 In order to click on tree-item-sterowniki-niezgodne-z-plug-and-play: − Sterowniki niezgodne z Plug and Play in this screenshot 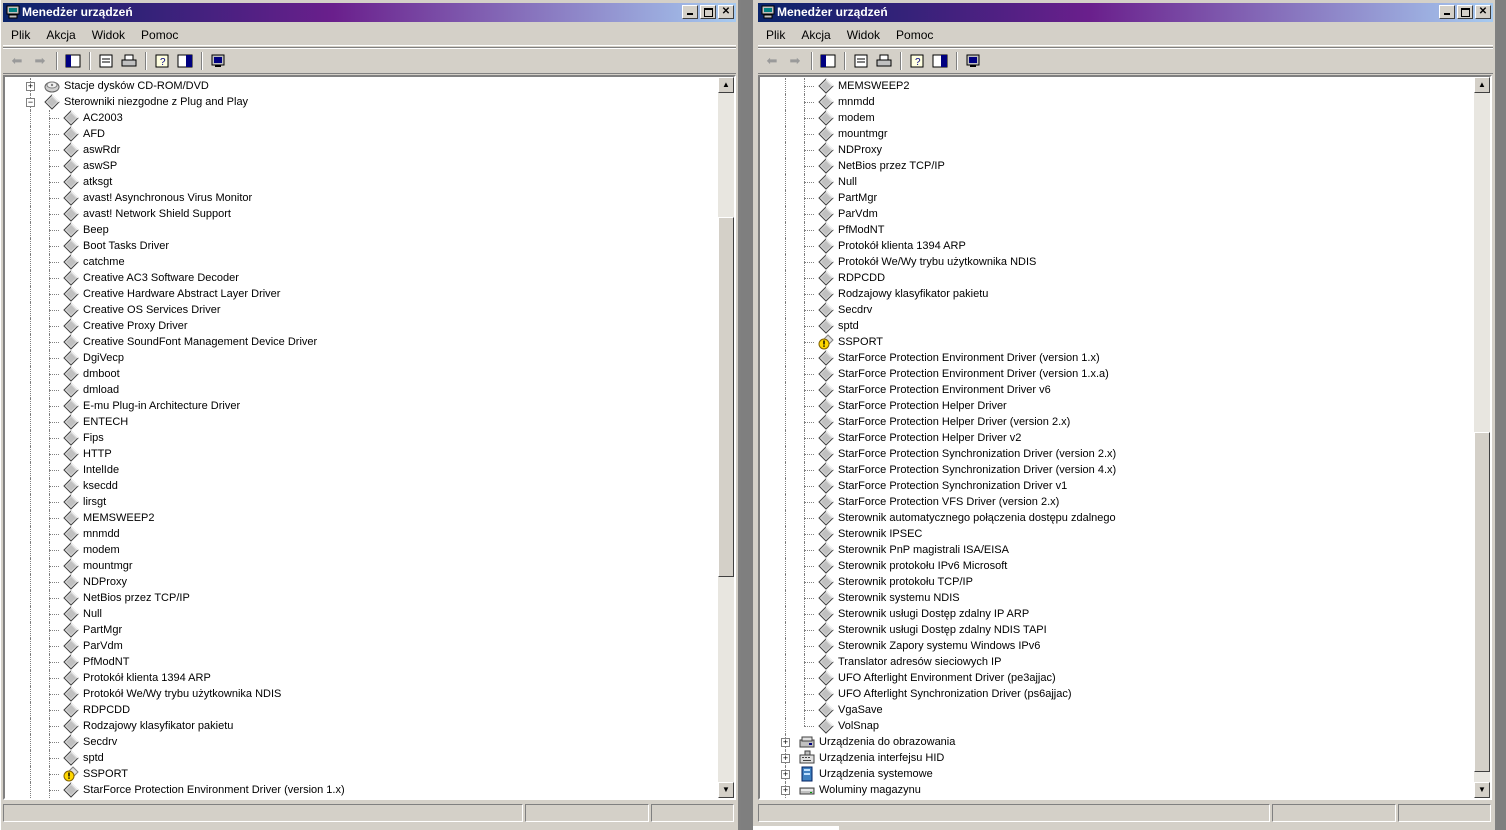, I will do `click(363, 102)`.